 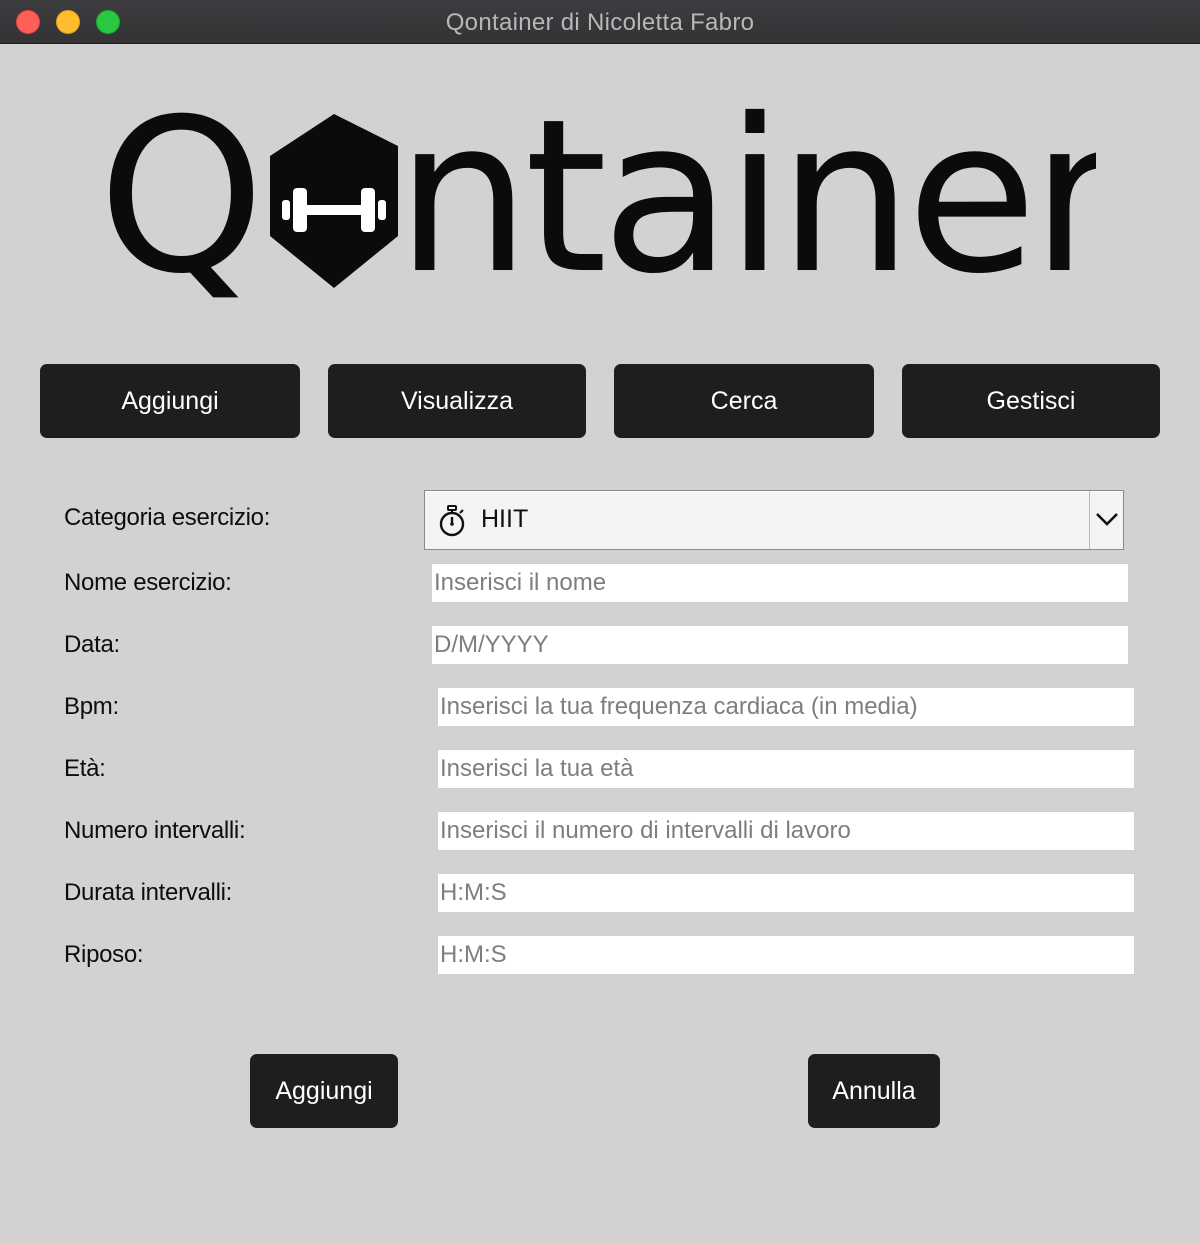 I want to click on age-input, so click(x=786, y=769).